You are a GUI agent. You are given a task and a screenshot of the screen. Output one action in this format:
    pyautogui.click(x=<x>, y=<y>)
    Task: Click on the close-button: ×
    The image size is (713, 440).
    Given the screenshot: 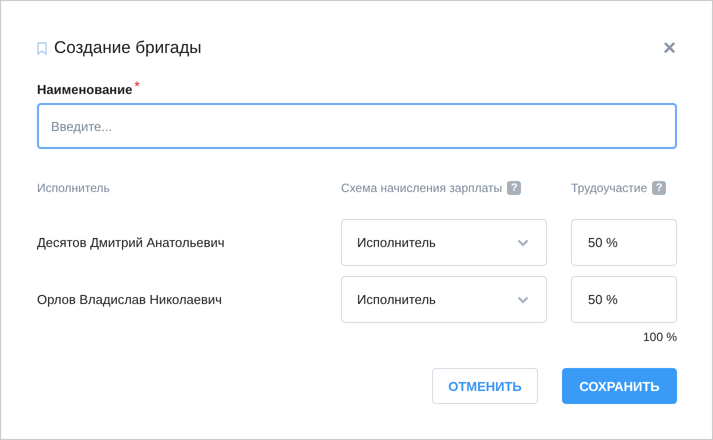 What is the action you would take?
    pyautogui.click(x=669, y=48)
    